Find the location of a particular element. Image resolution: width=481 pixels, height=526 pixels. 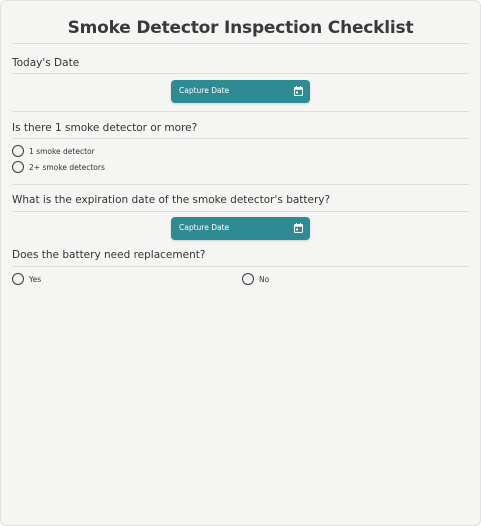

question-todays-date-label: Today's Date is located at coordinates (46, 63).